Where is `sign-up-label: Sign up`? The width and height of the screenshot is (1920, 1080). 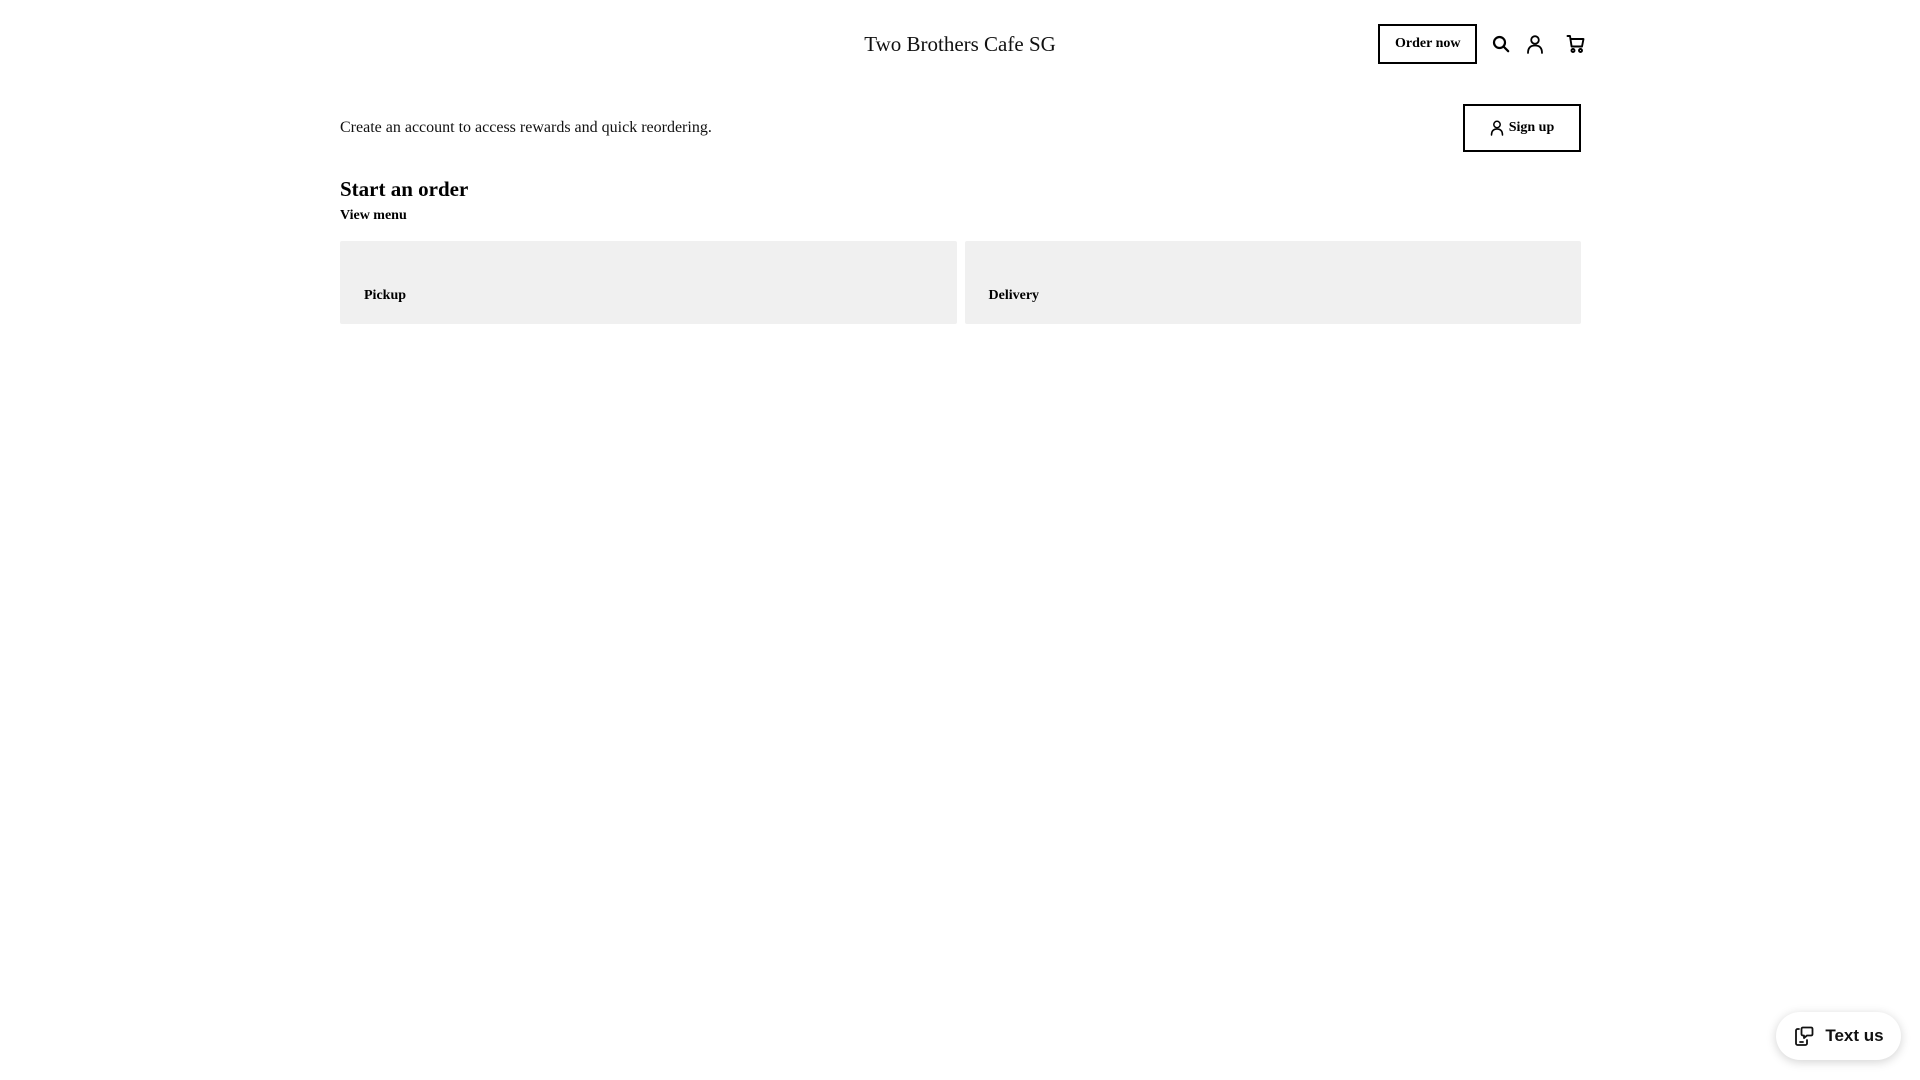
sign-up-label: Sign up is located at coordinates (1531, 127).